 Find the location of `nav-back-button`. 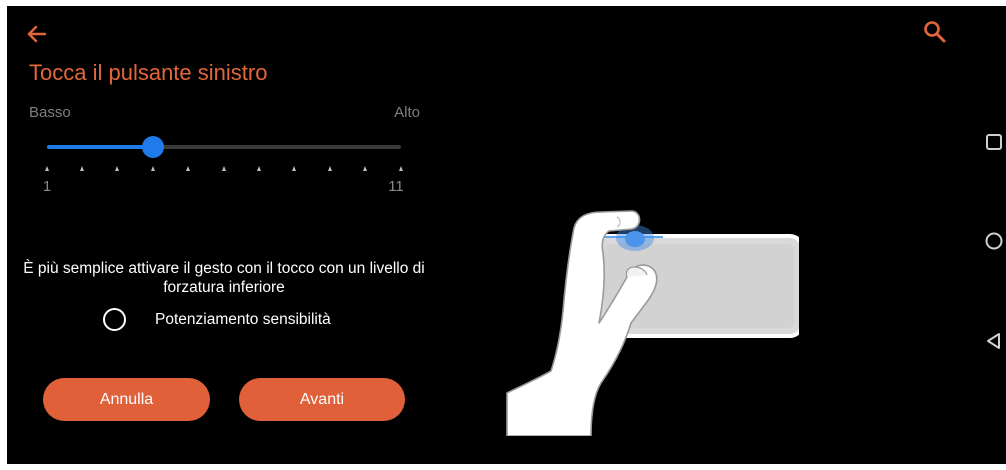

nav-back-button is located at coordinates (994, 341).